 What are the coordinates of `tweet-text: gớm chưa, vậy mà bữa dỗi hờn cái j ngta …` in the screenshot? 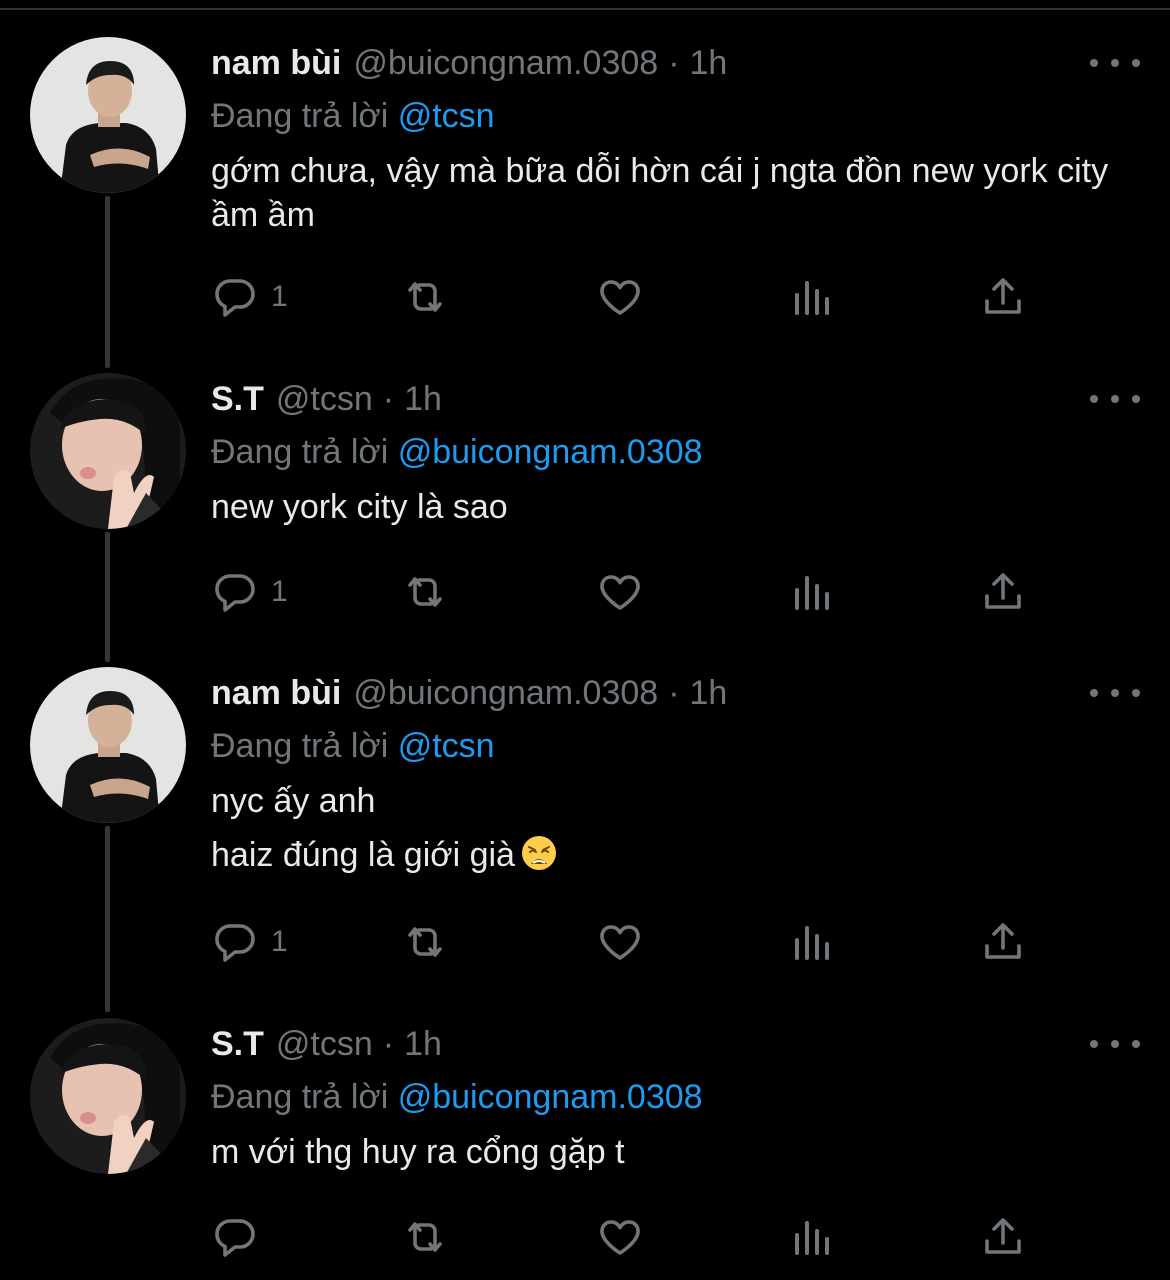 It's located at (675, 193).